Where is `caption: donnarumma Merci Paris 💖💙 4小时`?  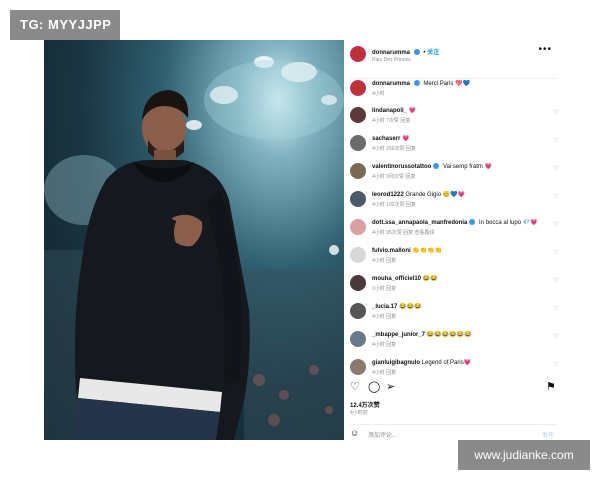
caption: donnarumma Merci Paris 💖💙 4小时 is located at coordinates (453, 89).